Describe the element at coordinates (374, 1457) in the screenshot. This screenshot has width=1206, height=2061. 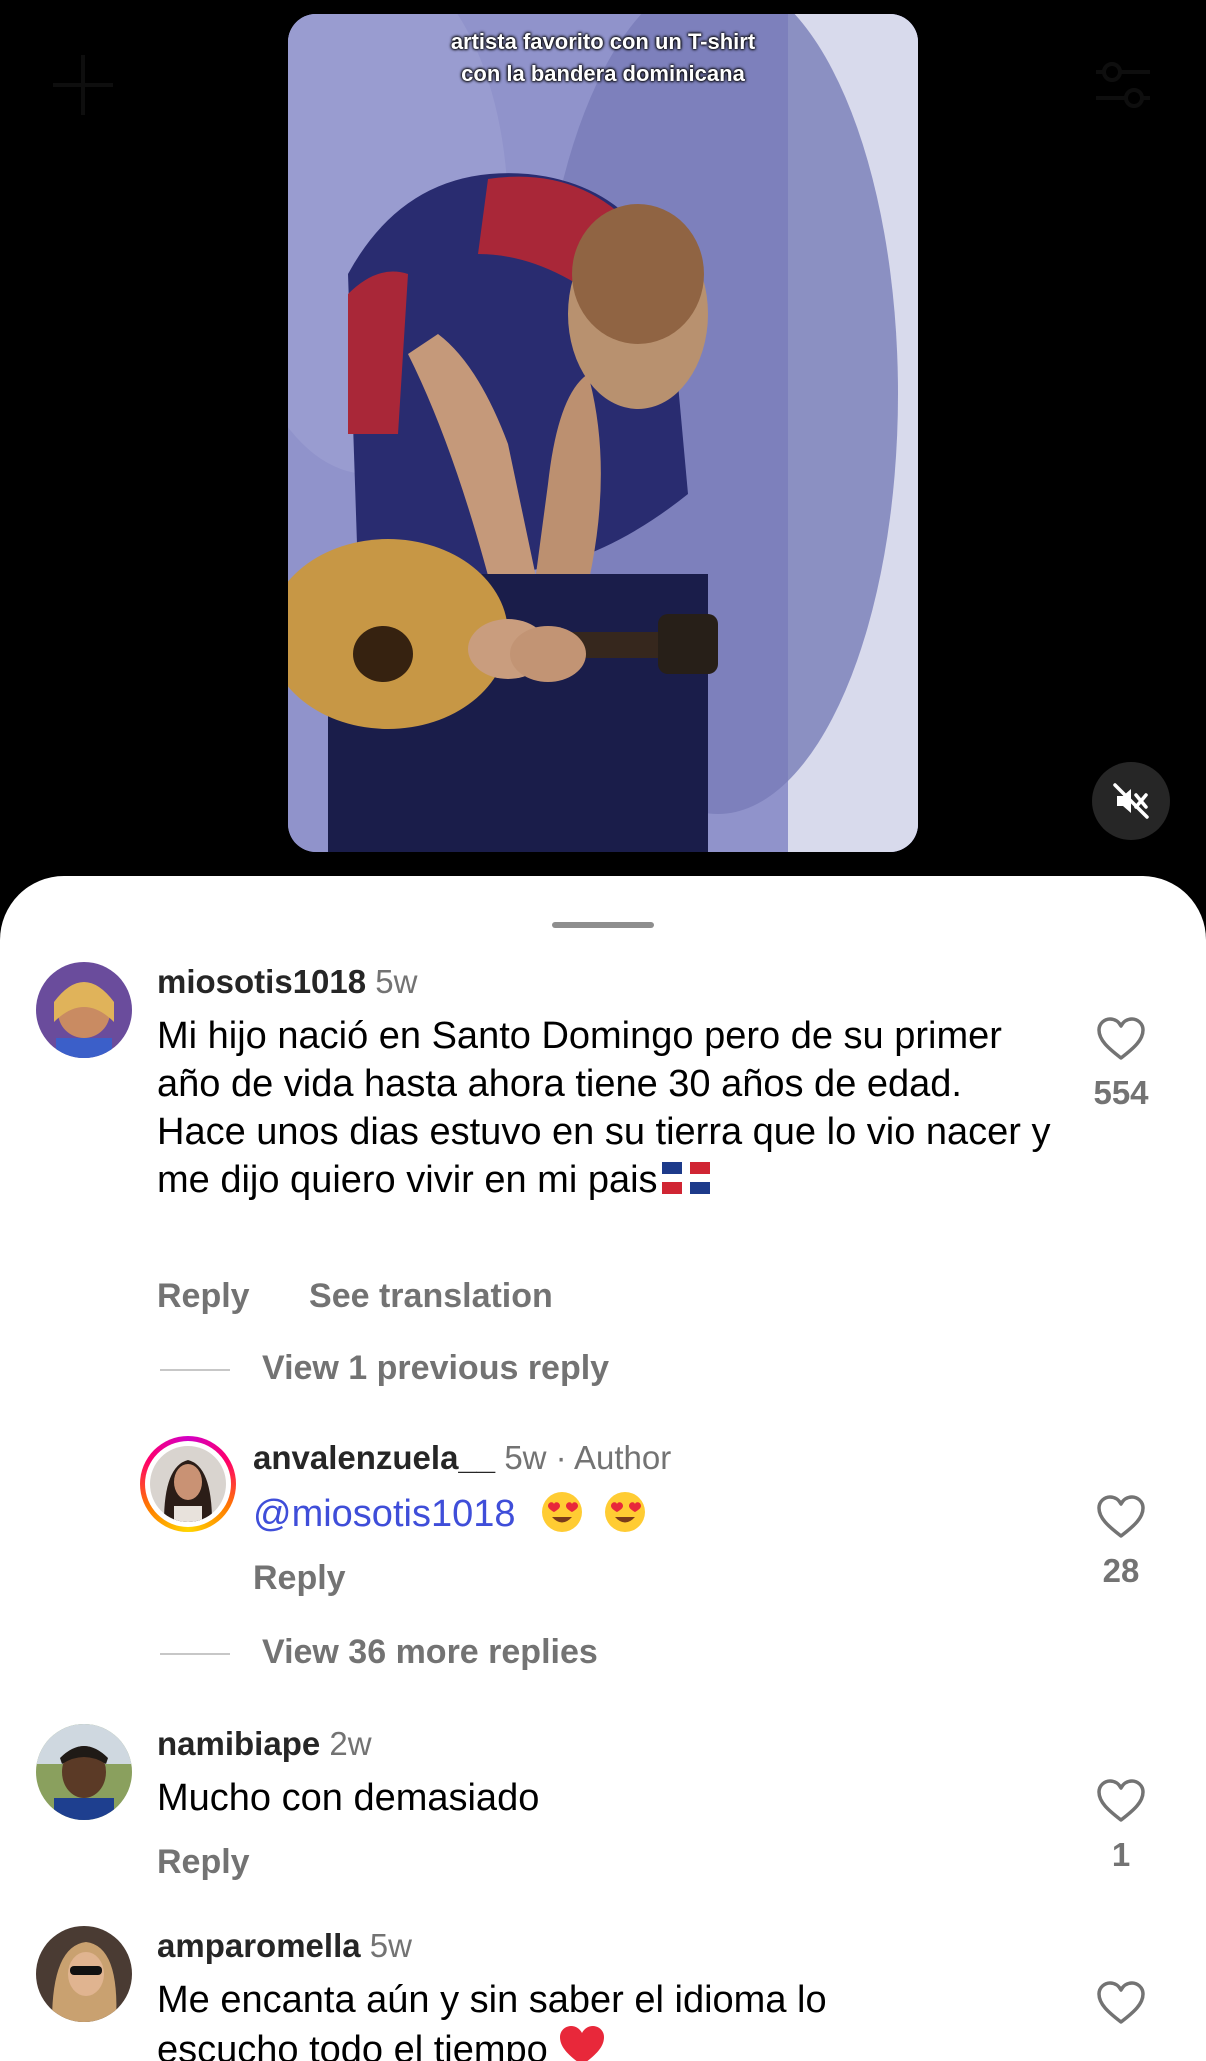
I see `username: anvalenzuela__` at that location.